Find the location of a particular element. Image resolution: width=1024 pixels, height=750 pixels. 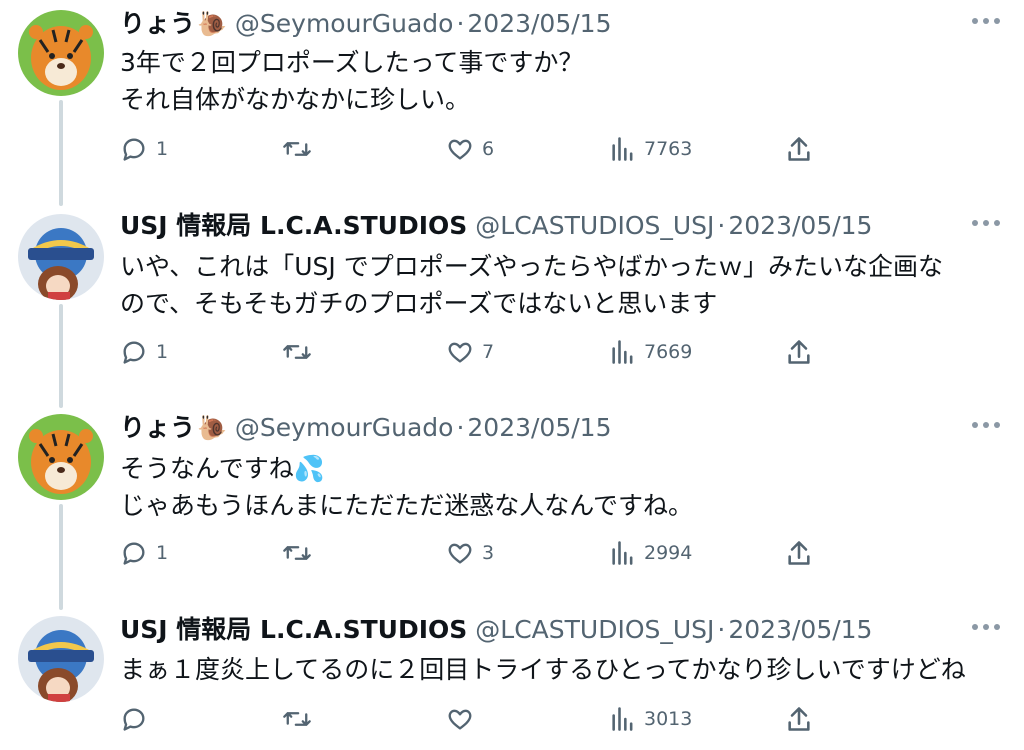

like-button is located at coordinates (464, 719).